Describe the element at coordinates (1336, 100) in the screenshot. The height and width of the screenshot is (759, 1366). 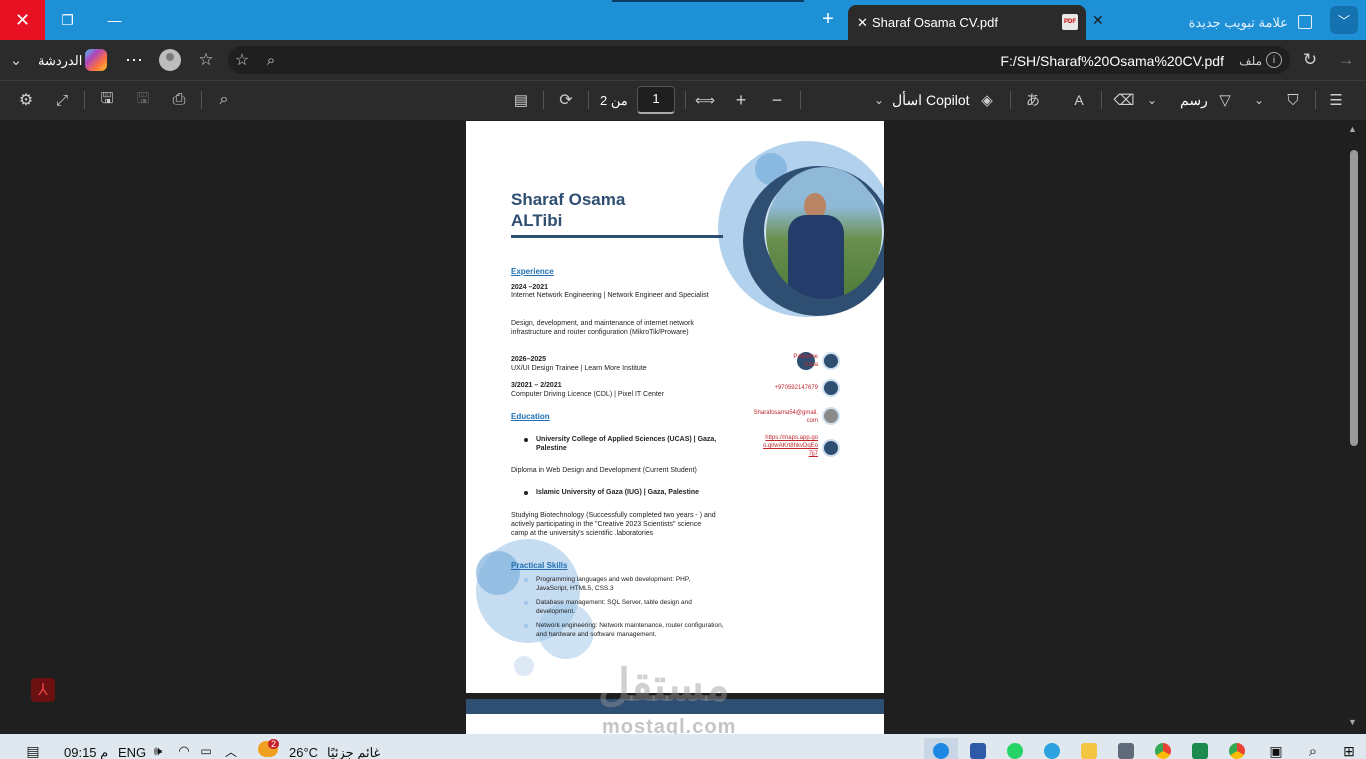
I see `table-of-contents-icon: ☰` at that location.